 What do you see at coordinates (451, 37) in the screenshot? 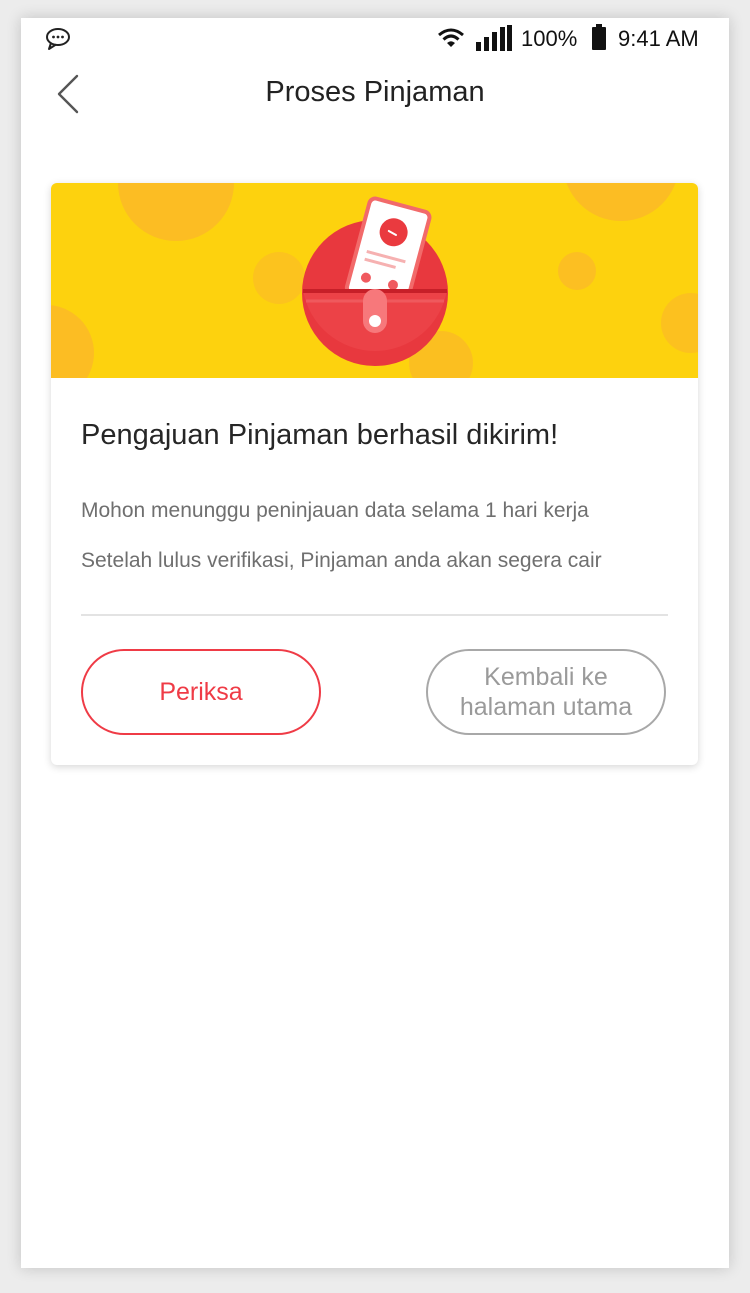
I see `wifi-icon` at bounding box center [451, 37].